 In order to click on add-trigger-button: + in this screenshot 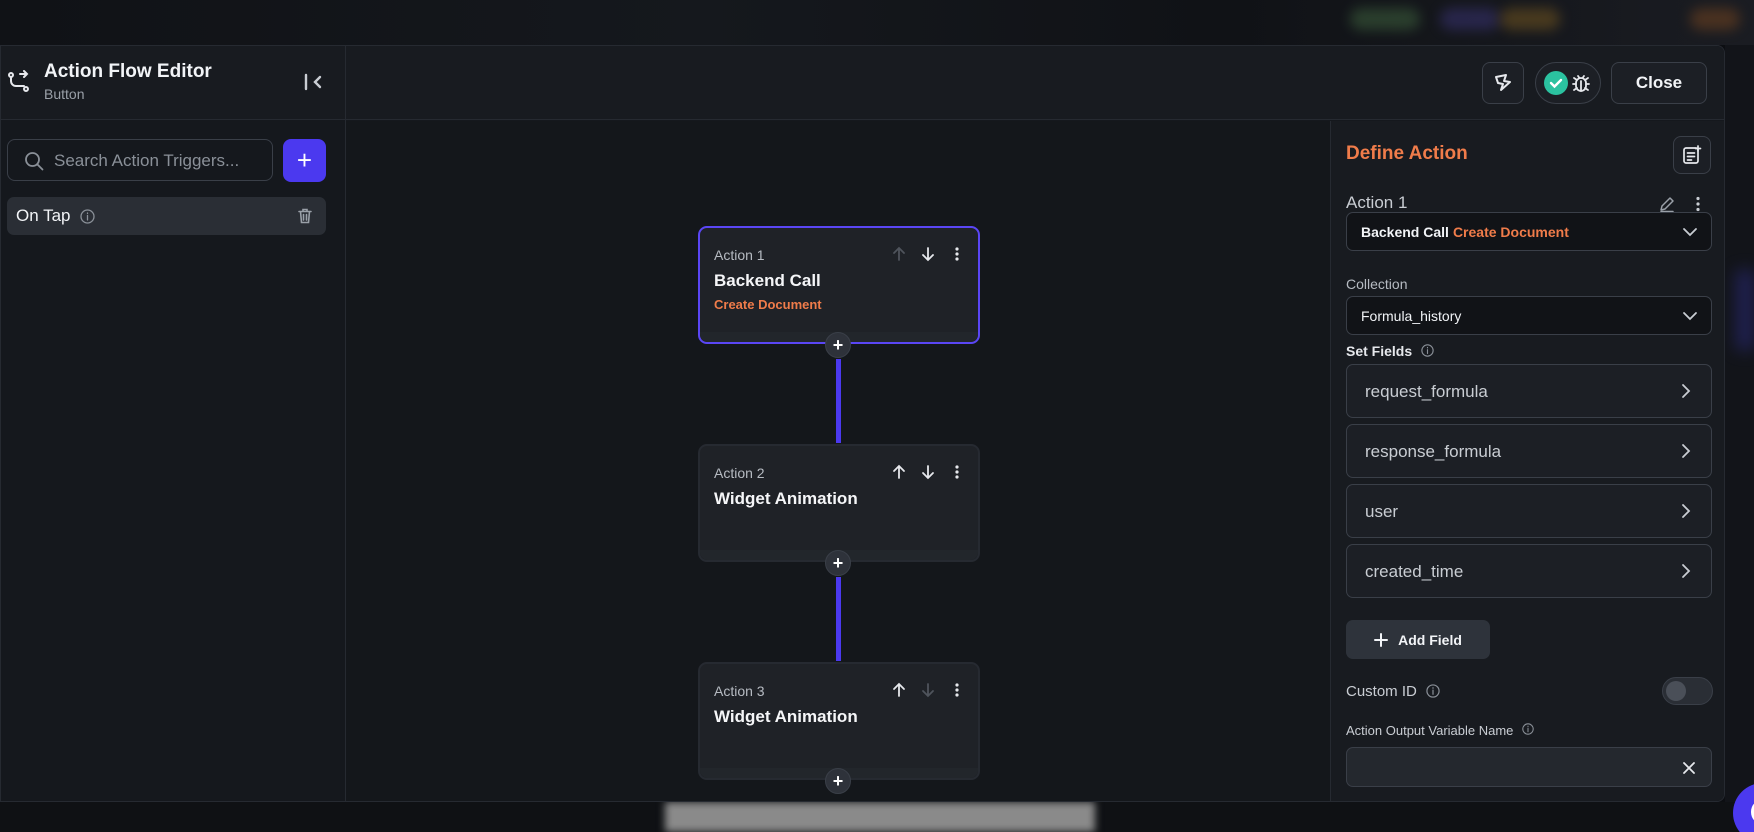, I will do `click(304, 160)`.